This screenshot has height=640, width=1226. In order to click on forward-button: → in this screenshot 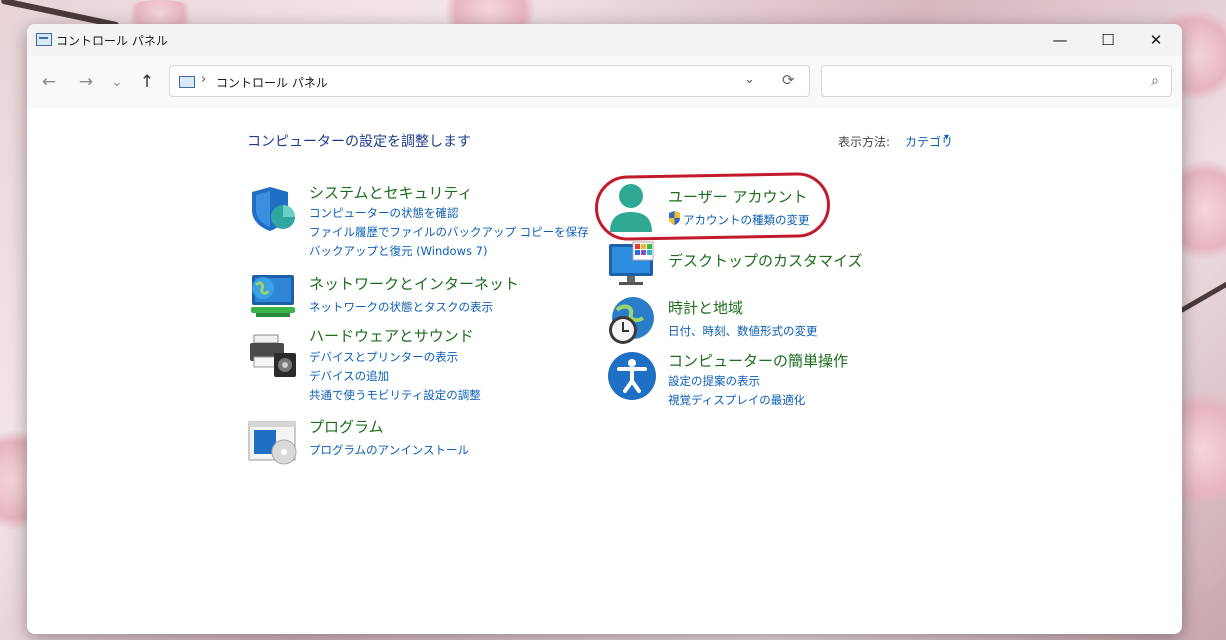, I will do `click(86, 82)`.